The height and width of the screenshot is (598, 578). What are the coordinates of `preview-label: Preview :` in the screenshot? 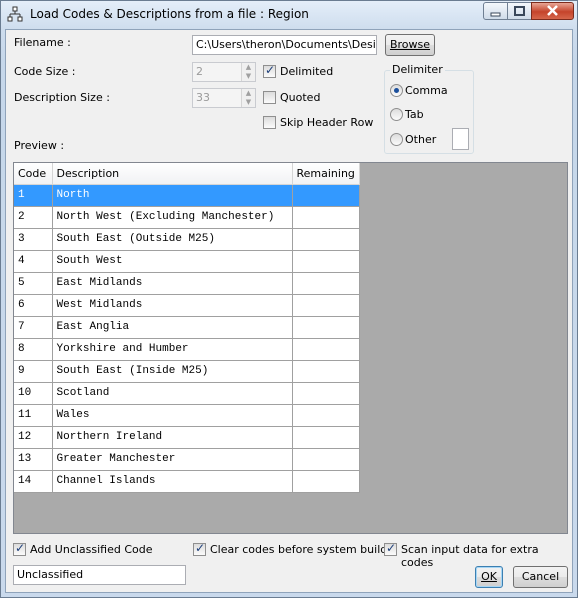 It's located at (39, 145).